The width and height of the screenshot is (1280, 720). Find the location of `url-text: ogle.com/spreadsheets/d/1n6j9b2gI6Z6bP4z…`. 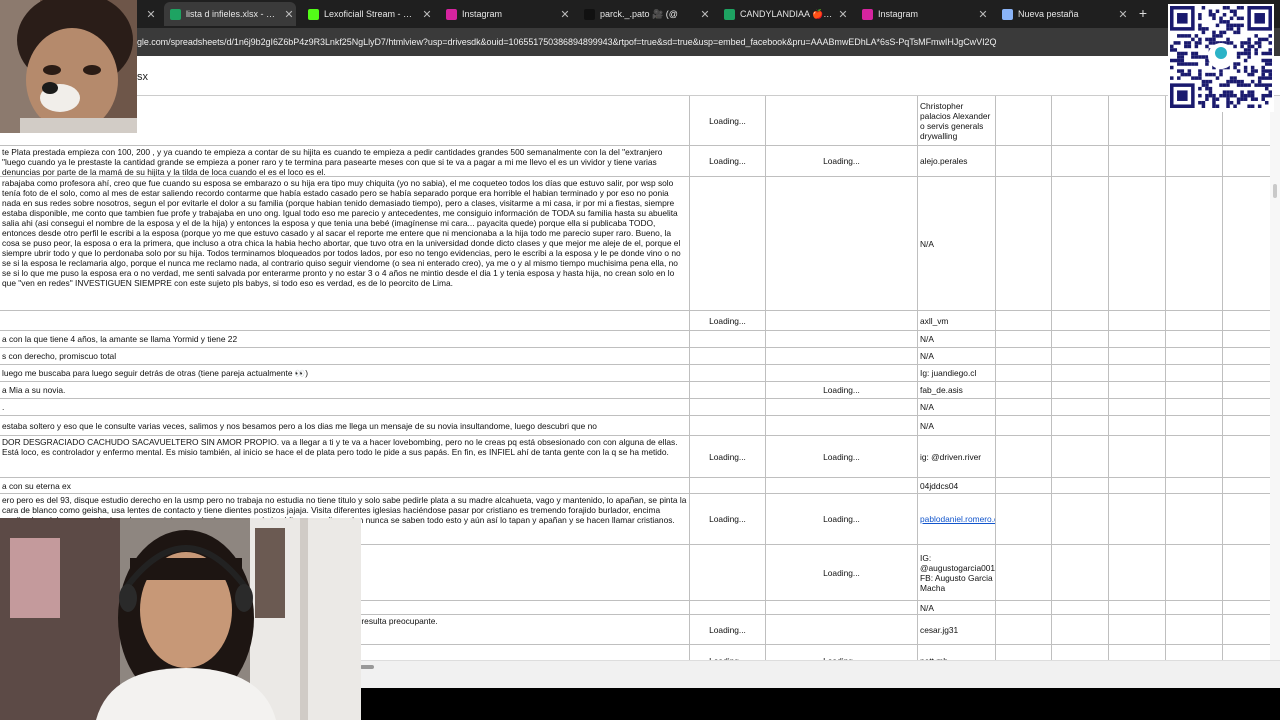

url-text: ogle.com/spreadsheets/d/1n6j9b2gI6Z6bP4z… is located at coordinates (564, 42).